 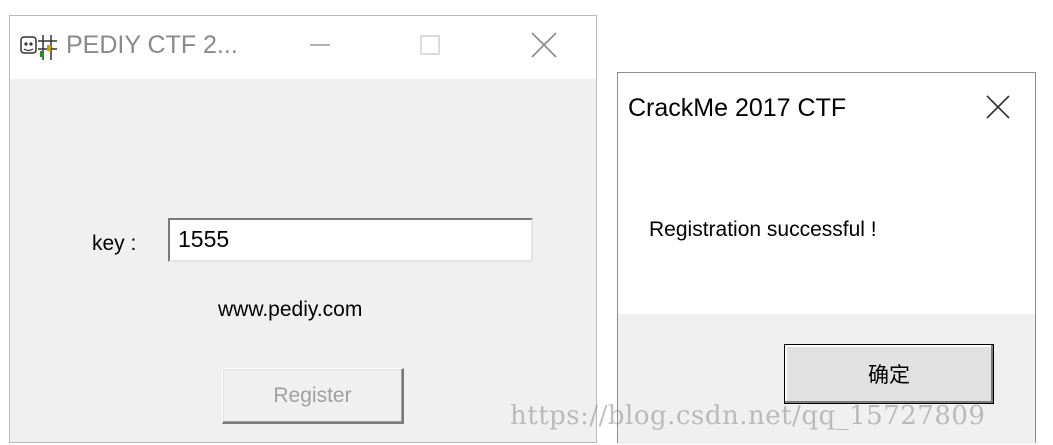 I want to click on success-message: Registration successful !, so click(x=763, y=229).